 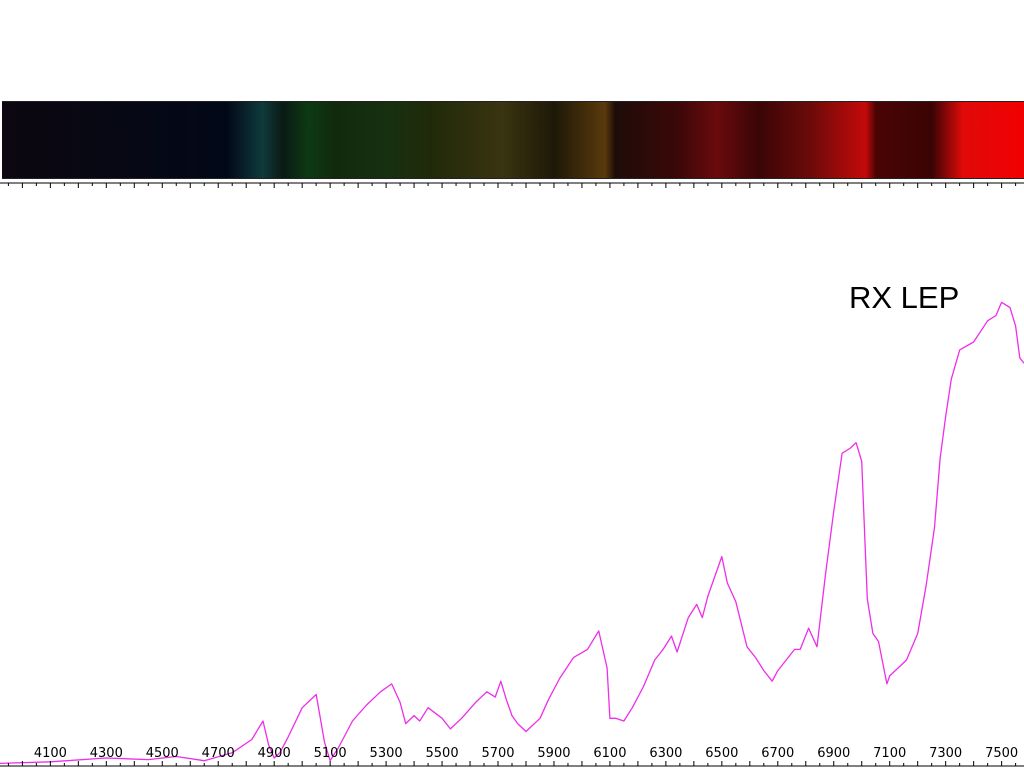 What do you see at coordinates (777, 753) in the screenshot?
I see `x-tick-label: 6700` at bounding box center [777, 753].